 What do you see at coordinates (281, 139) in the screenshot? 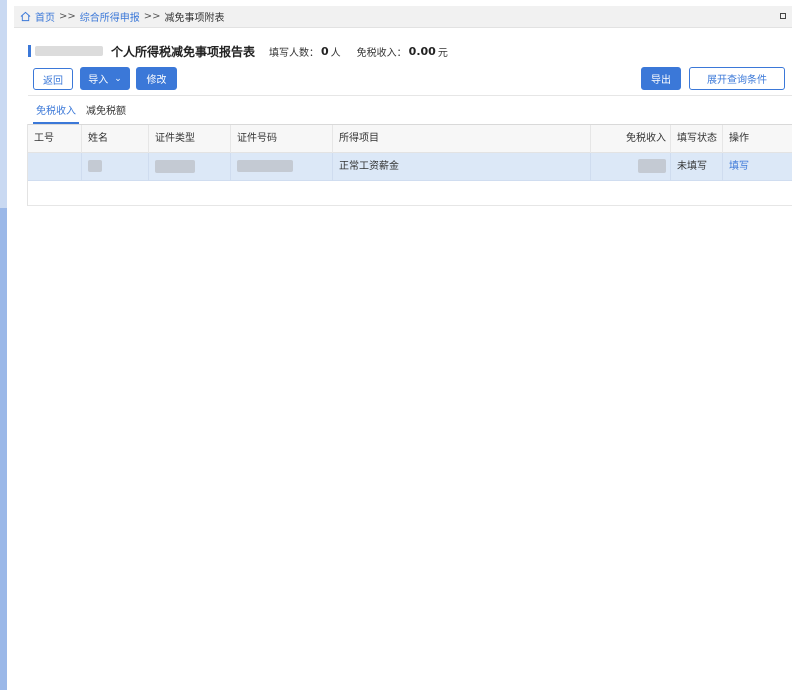
I see `column-header-id-number: 证件号码` at bounding box center [281, 139].